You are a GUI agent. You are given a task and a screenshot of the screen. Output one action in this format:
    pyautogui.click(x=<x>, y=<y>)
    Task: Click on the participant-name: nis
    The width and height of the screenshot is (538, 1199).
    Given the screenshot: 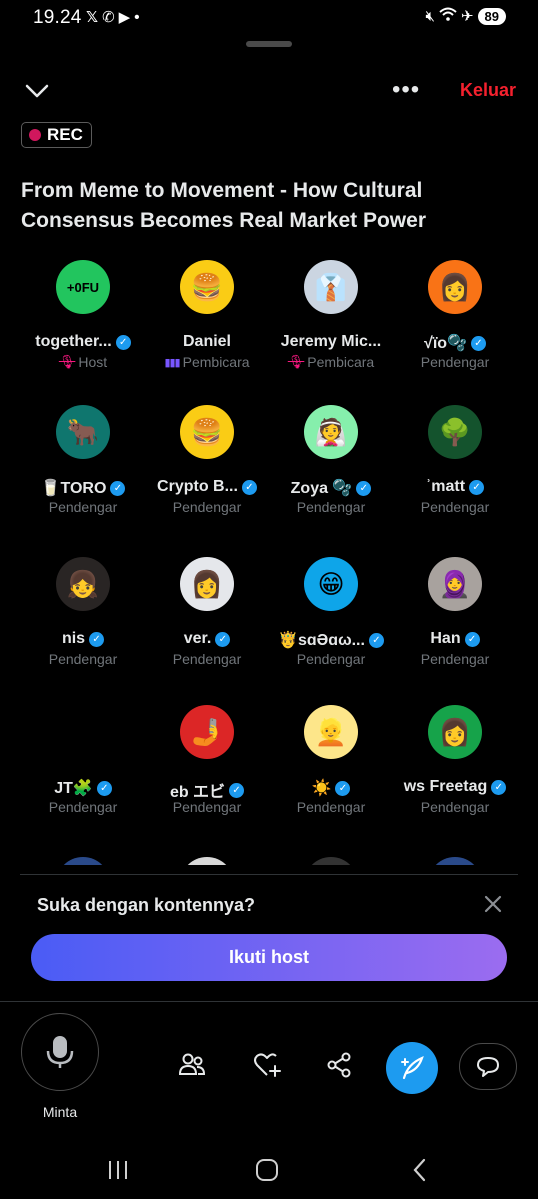 What is the action you would take?
    pyautogui.click(x=73, y=638)
    